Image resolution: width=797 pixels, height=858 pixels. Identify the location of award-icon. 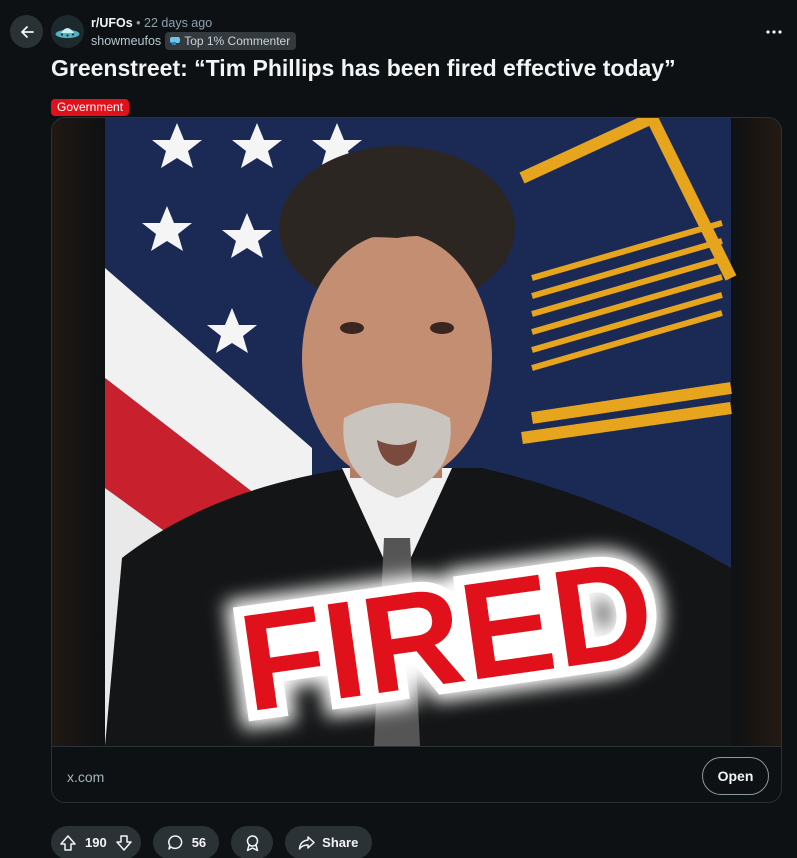
(252, 842).